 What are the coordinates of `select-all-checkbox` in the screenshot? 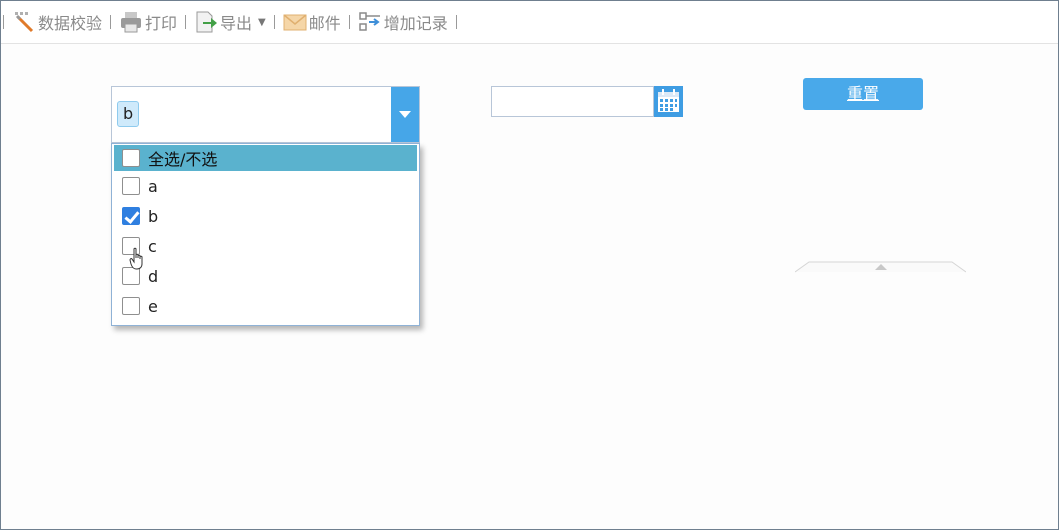 It's located at (131, 158).